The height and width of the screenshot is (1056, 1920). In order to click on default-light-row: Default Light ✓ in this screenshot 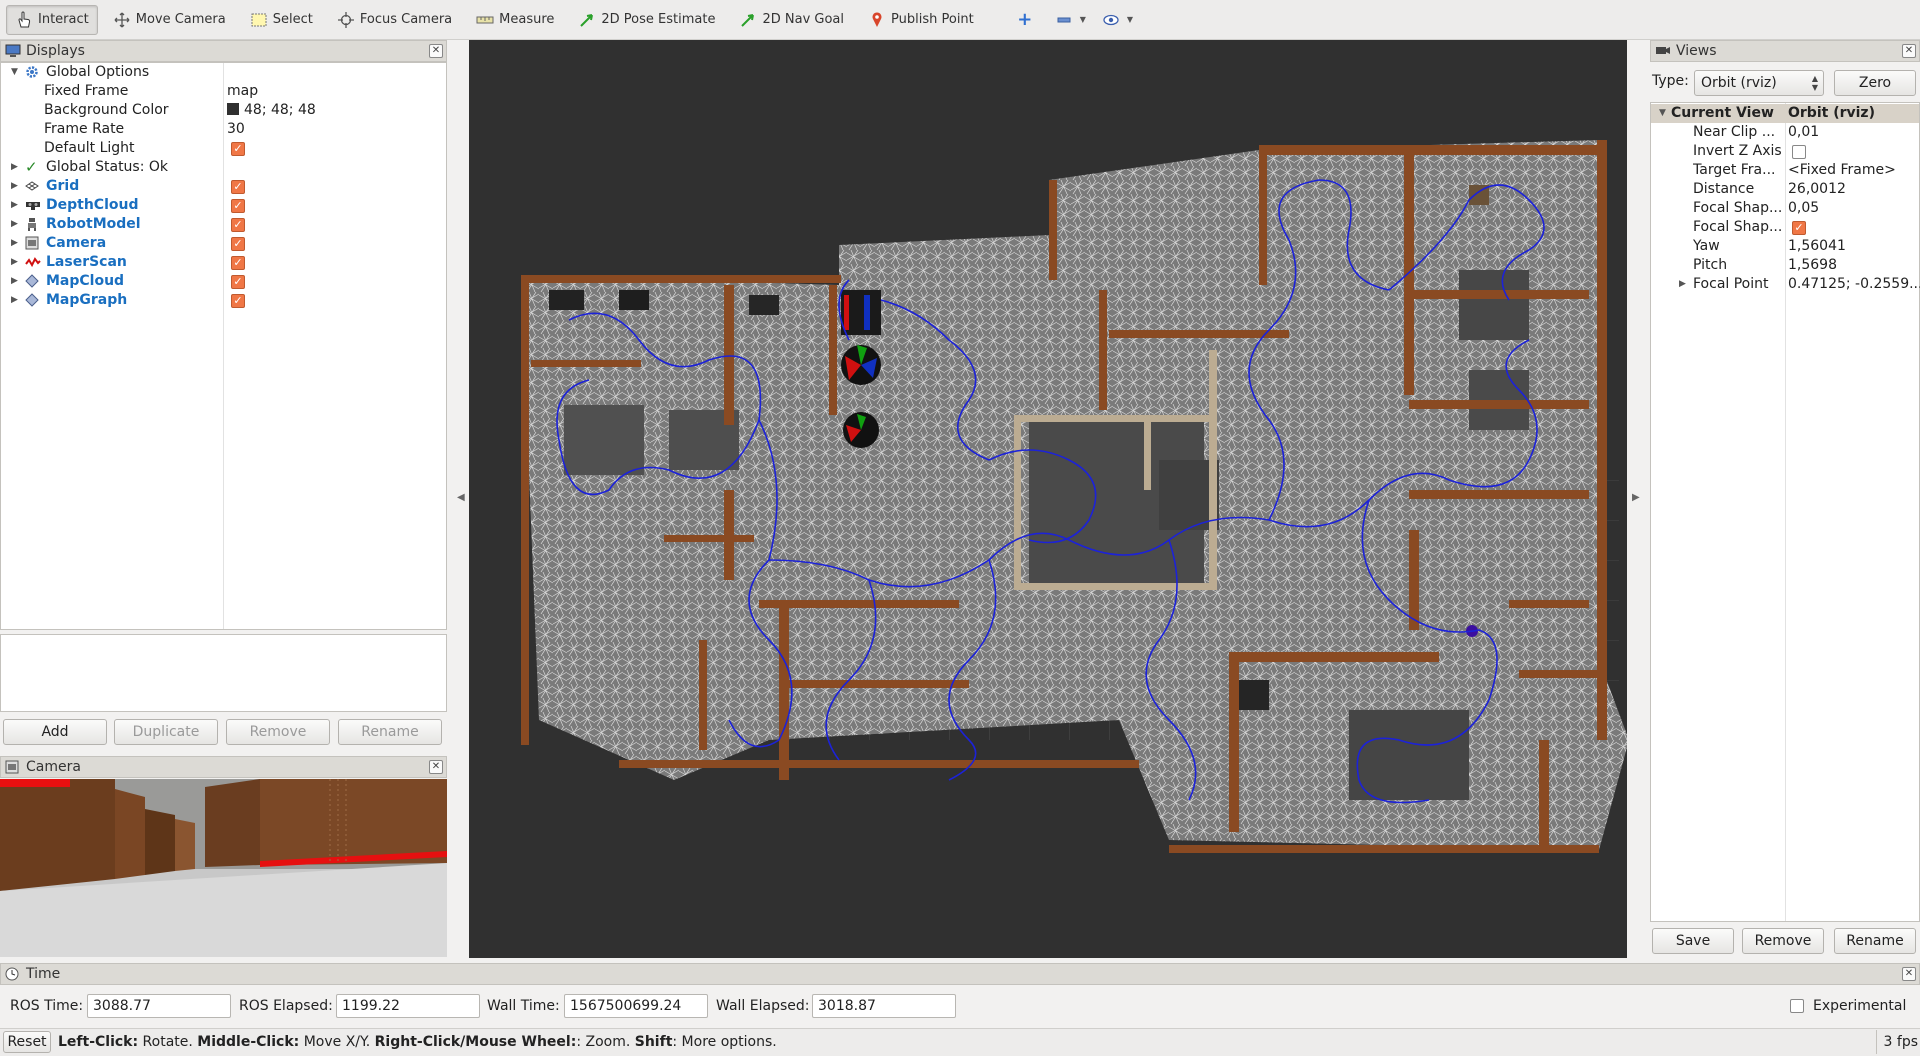, I will do `click(223, 148)`.